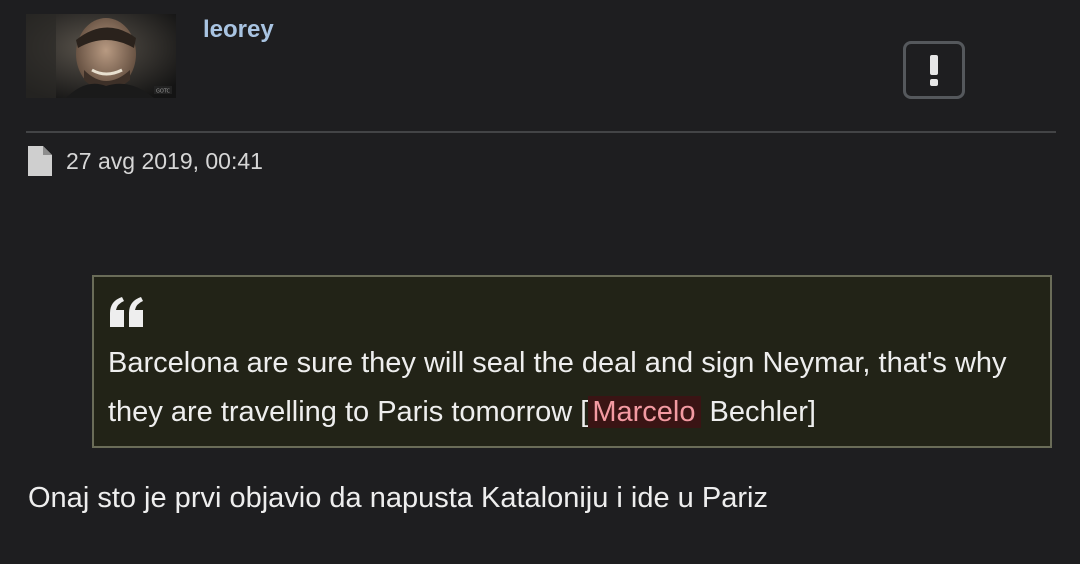 Image resolution: width=1080 pixels, height=564 pixels. I want to click on report-button, so click(934, 70).